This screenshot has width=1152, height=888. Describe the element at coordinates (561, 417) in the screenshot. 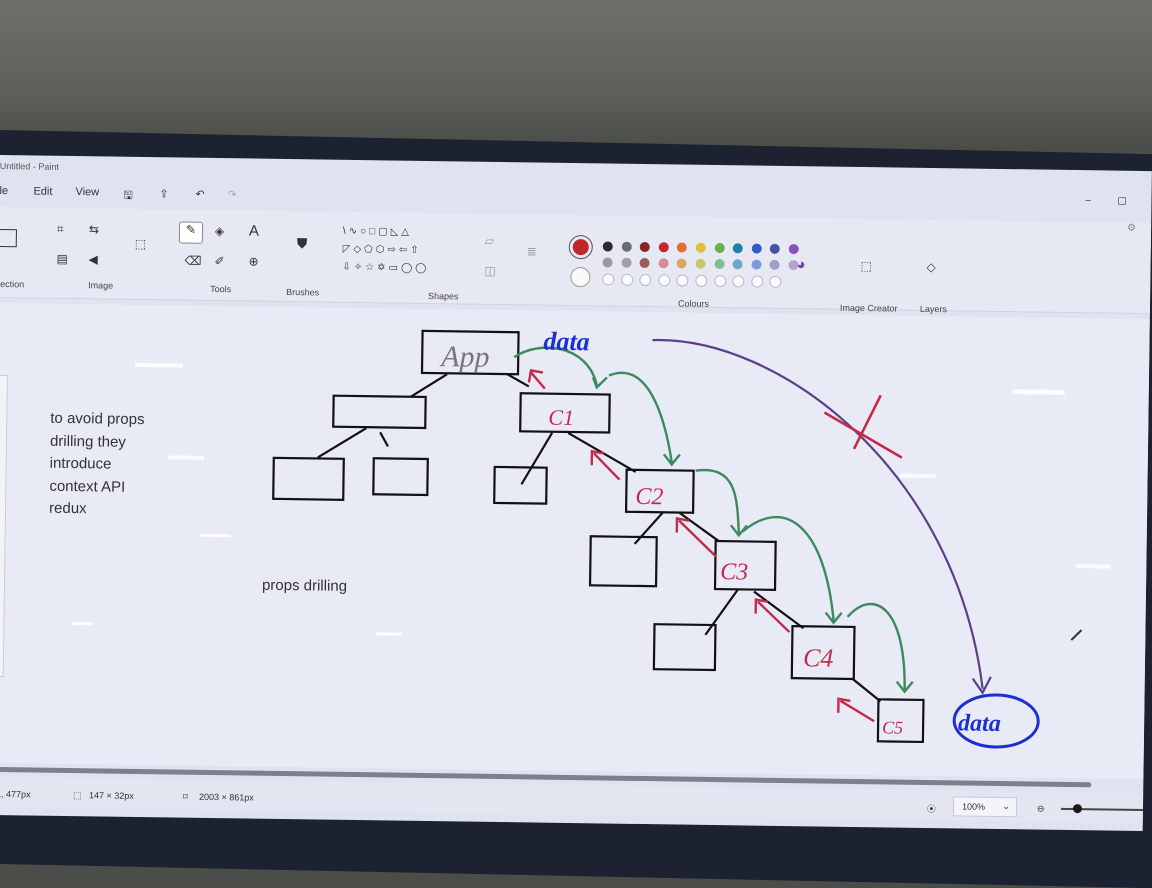

I see `label-c1: C1` at that location.